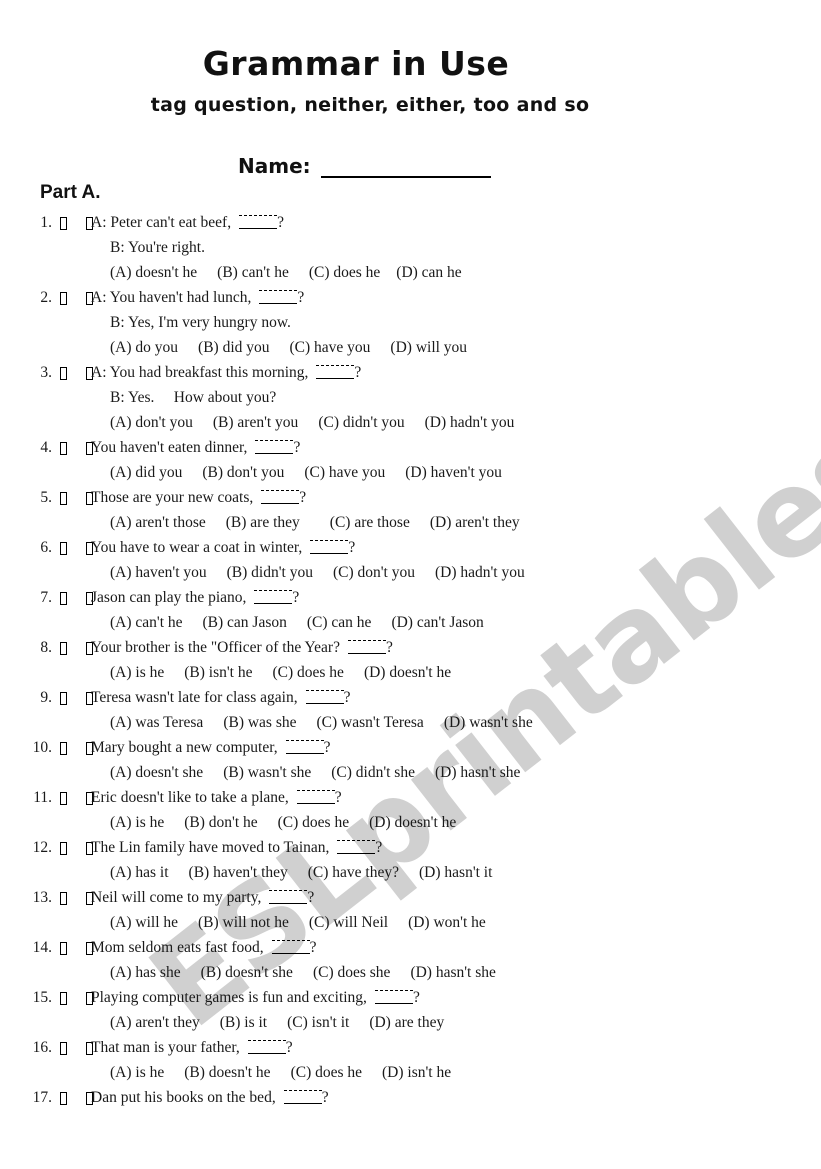 The width and height of the screenshot is (821, 1169). What do you see at coordinates (220, 822) in the screenshot?
I see `option-choice: (B) don't he` at bounding box center [220, 822].